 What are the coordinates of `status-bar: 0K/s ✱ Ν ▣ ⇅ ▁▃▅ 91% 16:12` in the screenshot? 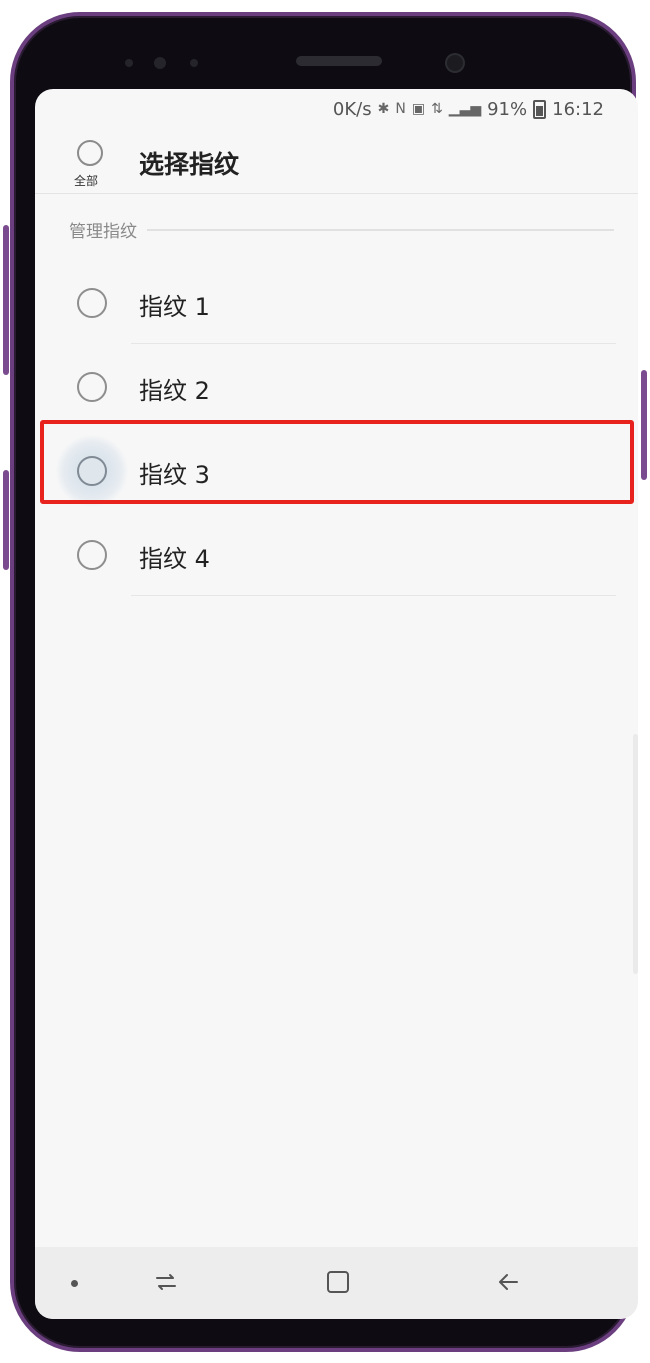 It's located at (336, 109).